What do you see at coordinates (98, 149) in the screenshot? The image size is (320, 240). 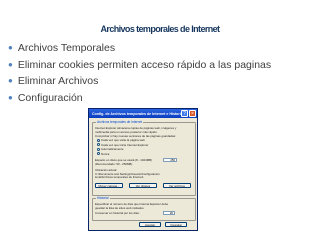 I see `radio-selected-icon` at bounding box center [98, 149].